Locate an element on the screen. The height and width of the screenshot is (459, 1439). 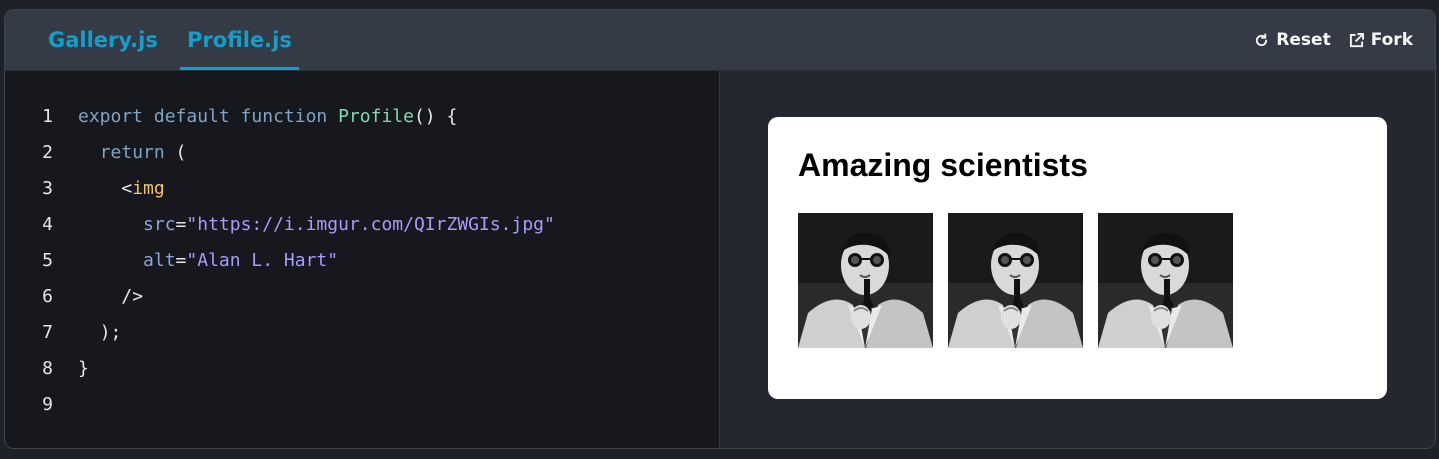
fork-label: Fork is located at coordinates (1391, 40).